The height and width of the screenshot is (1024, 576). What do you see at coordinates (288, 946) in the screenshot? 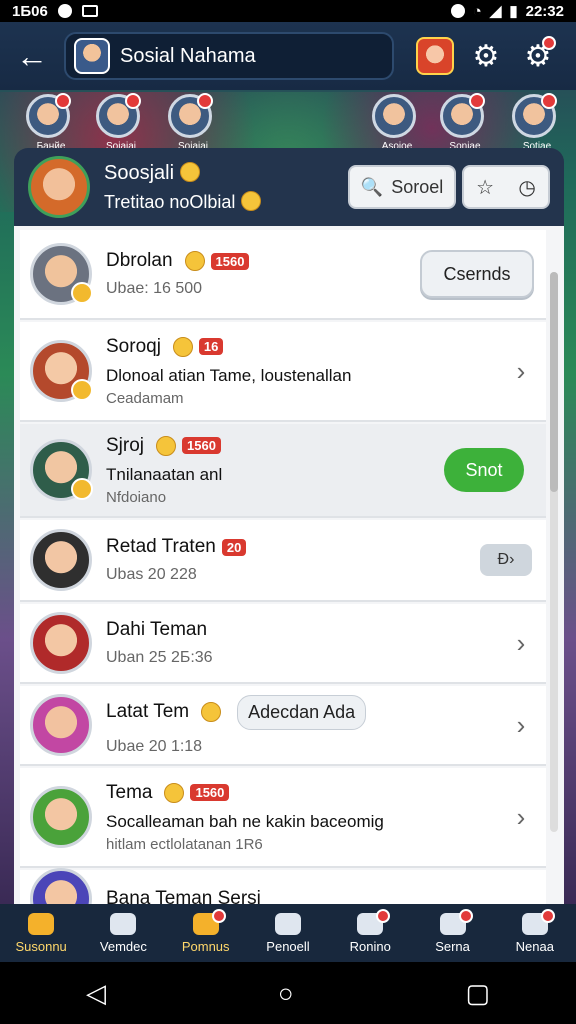
I see `nav-label: Penoell` at bounding box center [288, 946].